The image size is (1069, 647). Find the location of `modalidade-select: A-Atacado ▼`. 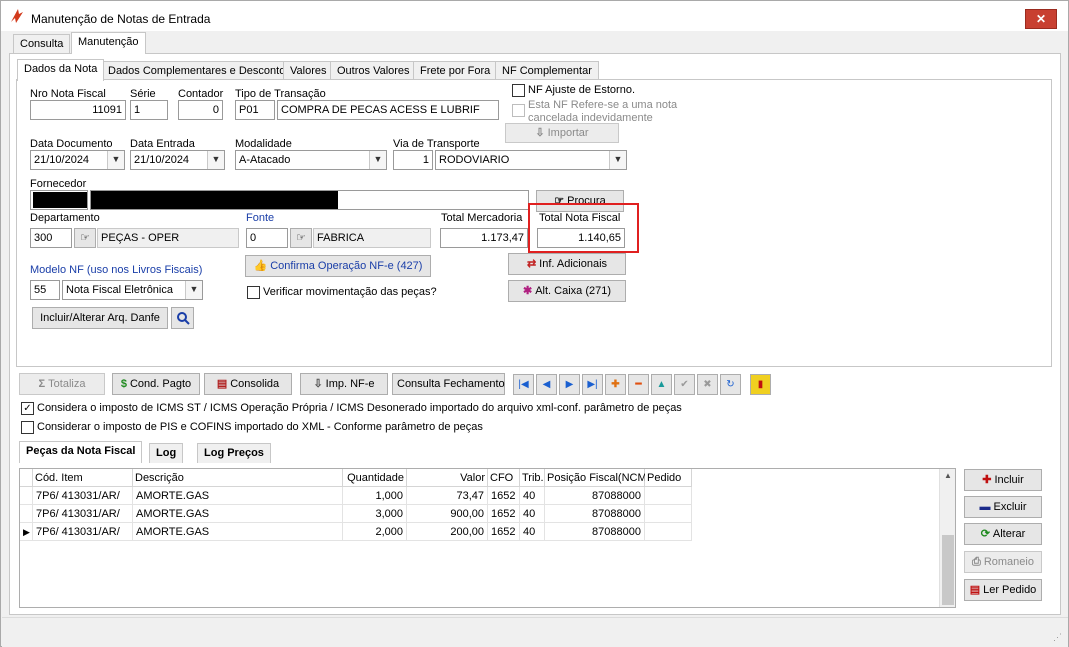

modalidade-select: A-Atacado ▼ is located at coordinates (311, 160).